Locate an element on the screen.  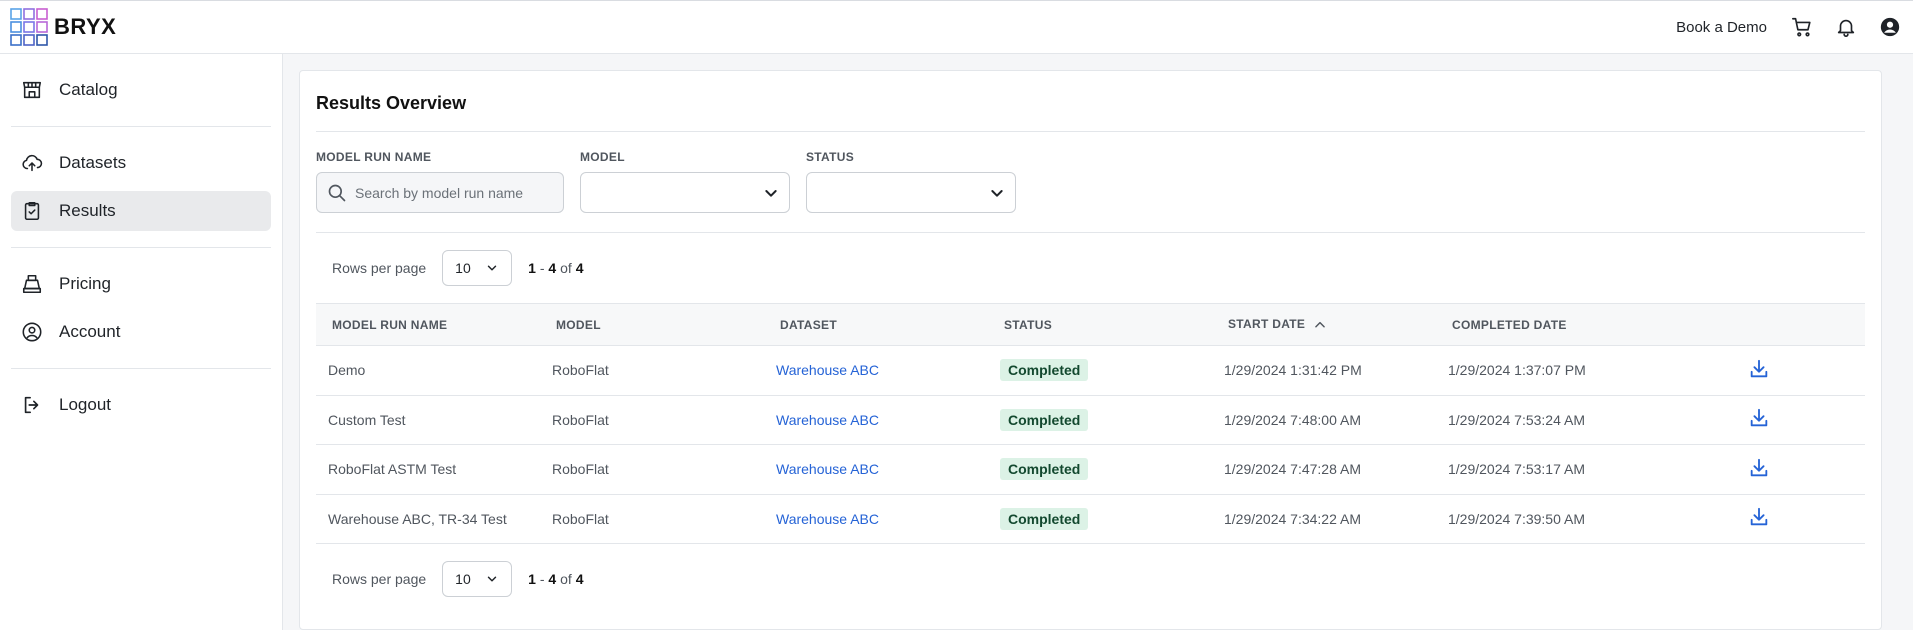
page-title: Results Overview is located at coordinates (391, 103).